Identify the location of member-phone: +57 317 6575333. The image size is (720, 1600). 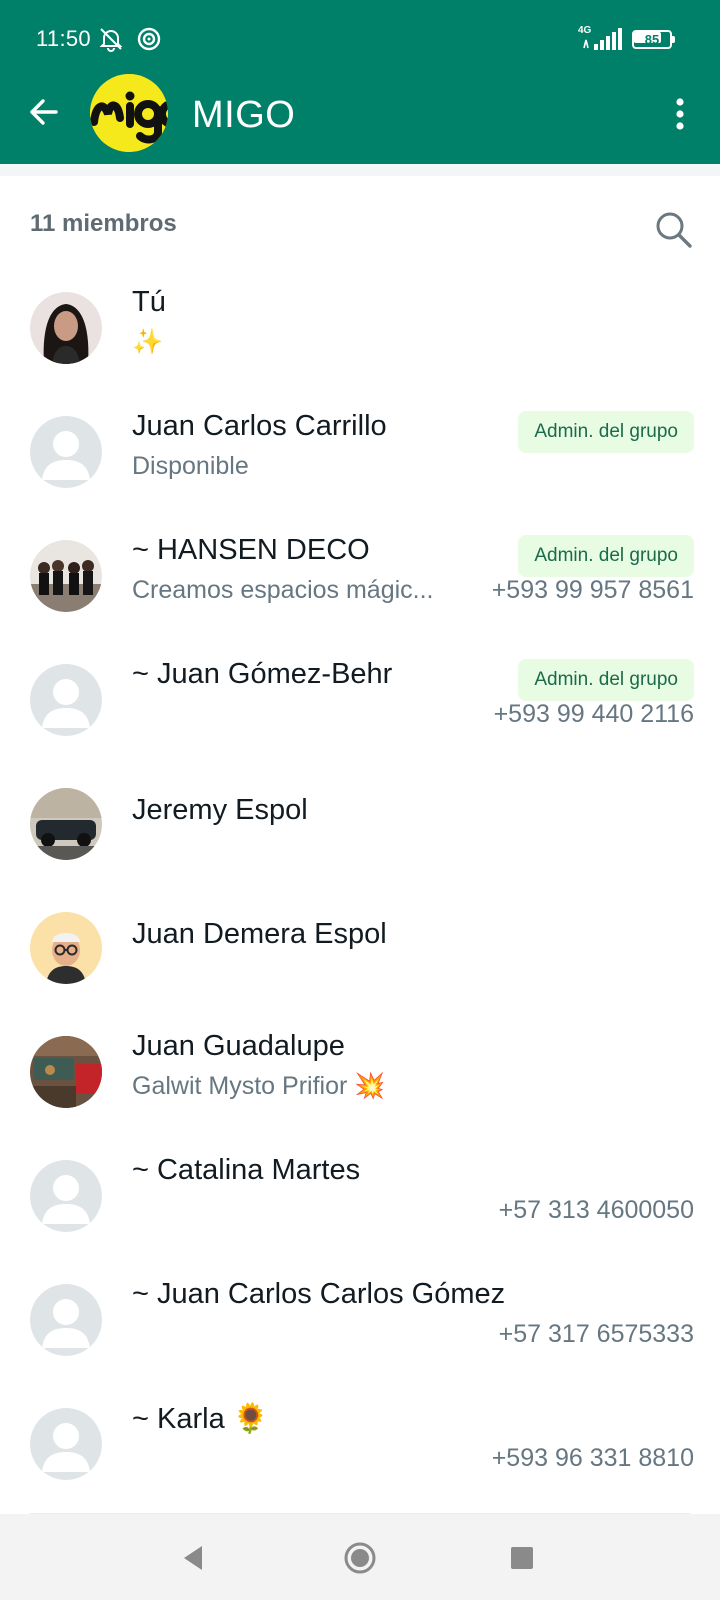
(596, 1334).